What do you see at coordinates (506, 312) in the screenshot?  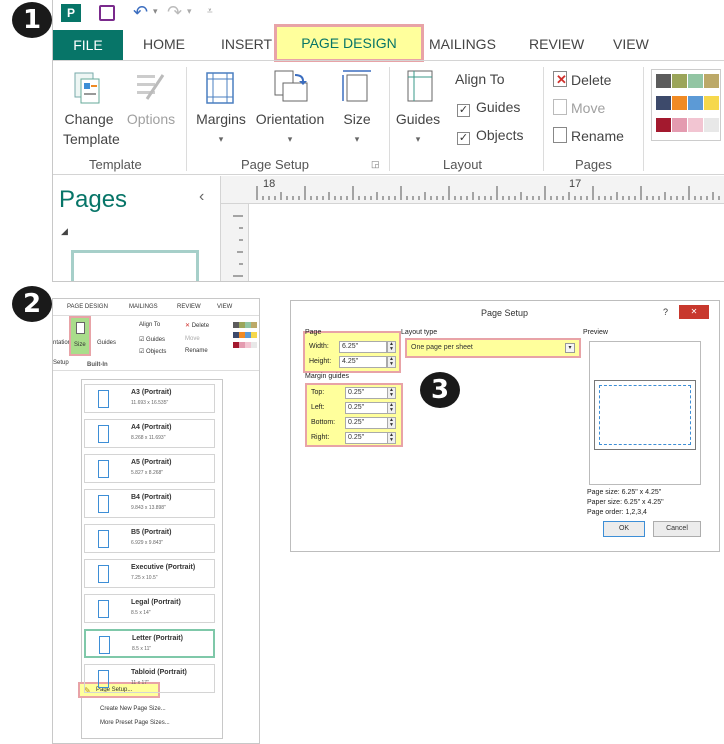 I see `dialog-titlebar: Page Setup ? ✕` at bounding box center [506, 312].